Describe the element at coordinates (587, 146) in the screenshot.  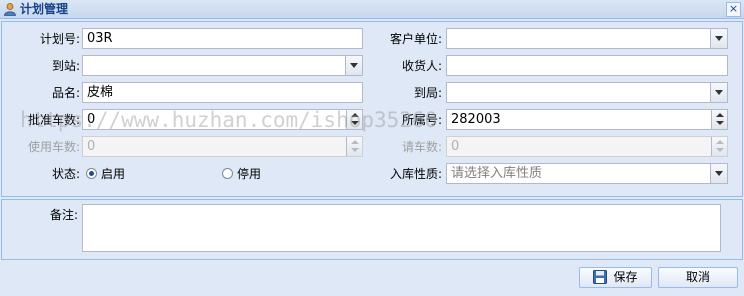
I see `requested-cars-spinner: 0` at that location.